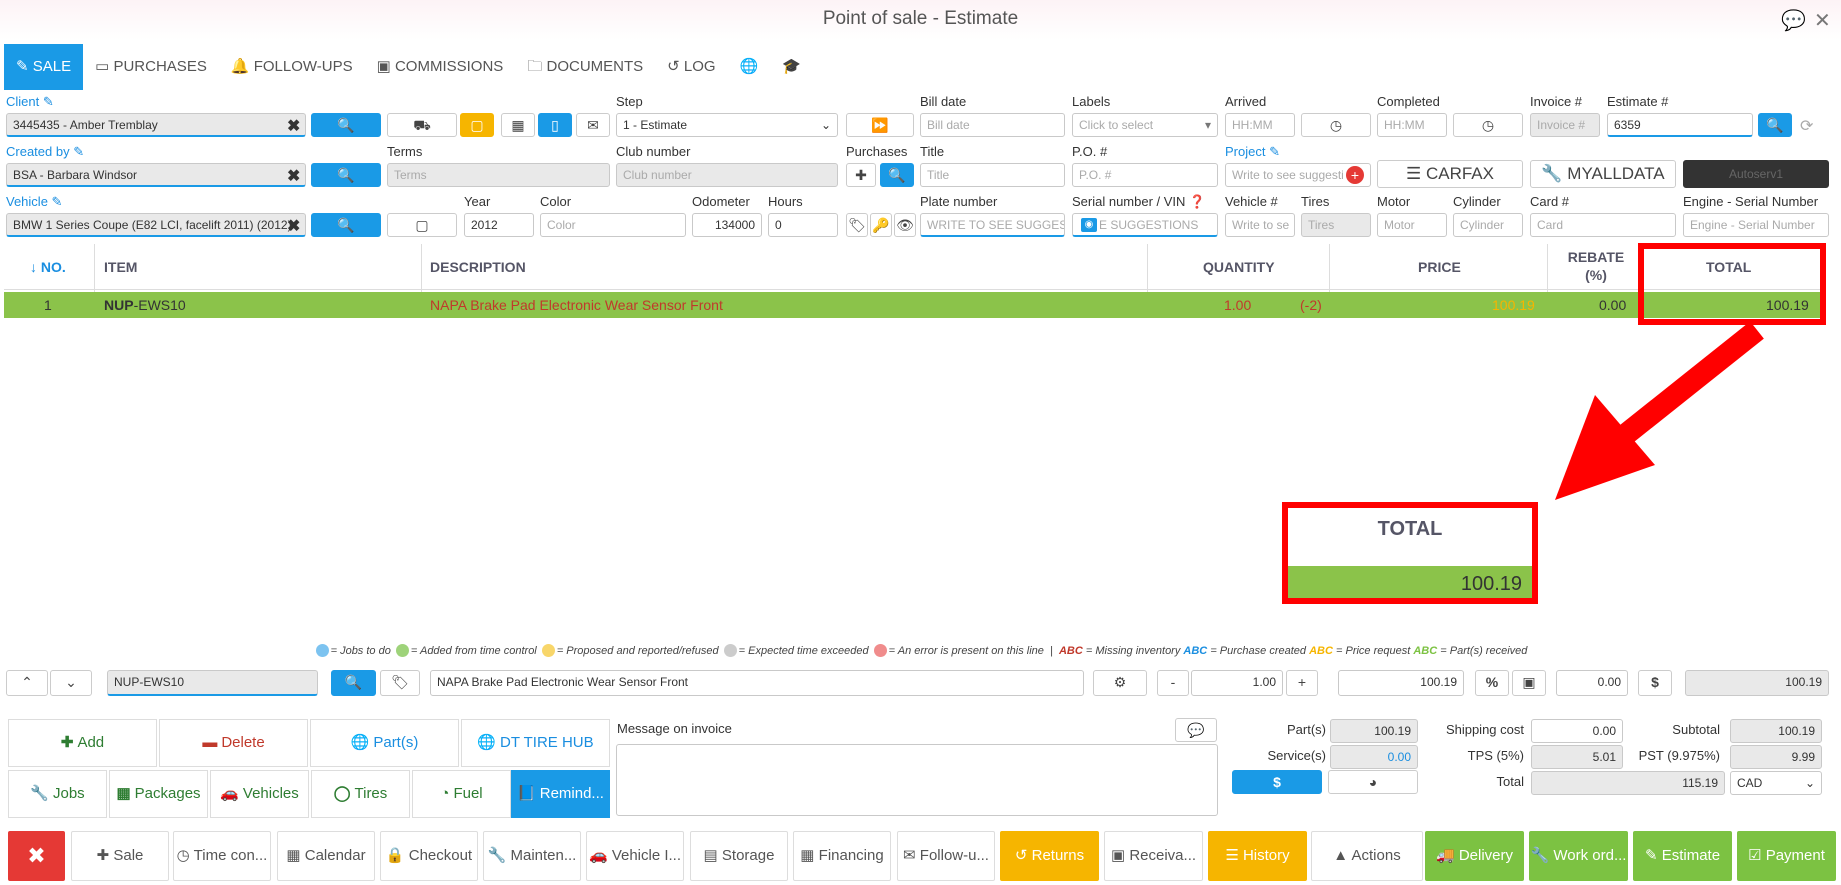 This screenshot has width=1841, height=885. What do you see at coordinates (499, 225) in the screenshot?
I see `year-input: 2012` at bounding box center [499, 225].